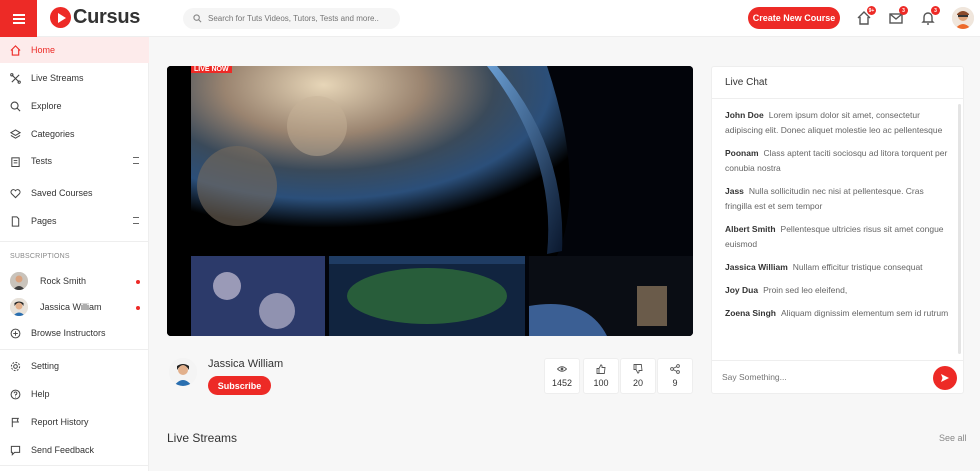 Image resolution: width=980 pixels, height=471 pixels. Describe the element at coordinates (930, 16) in the screenshot. I see `notifications-button: 3` at that location.